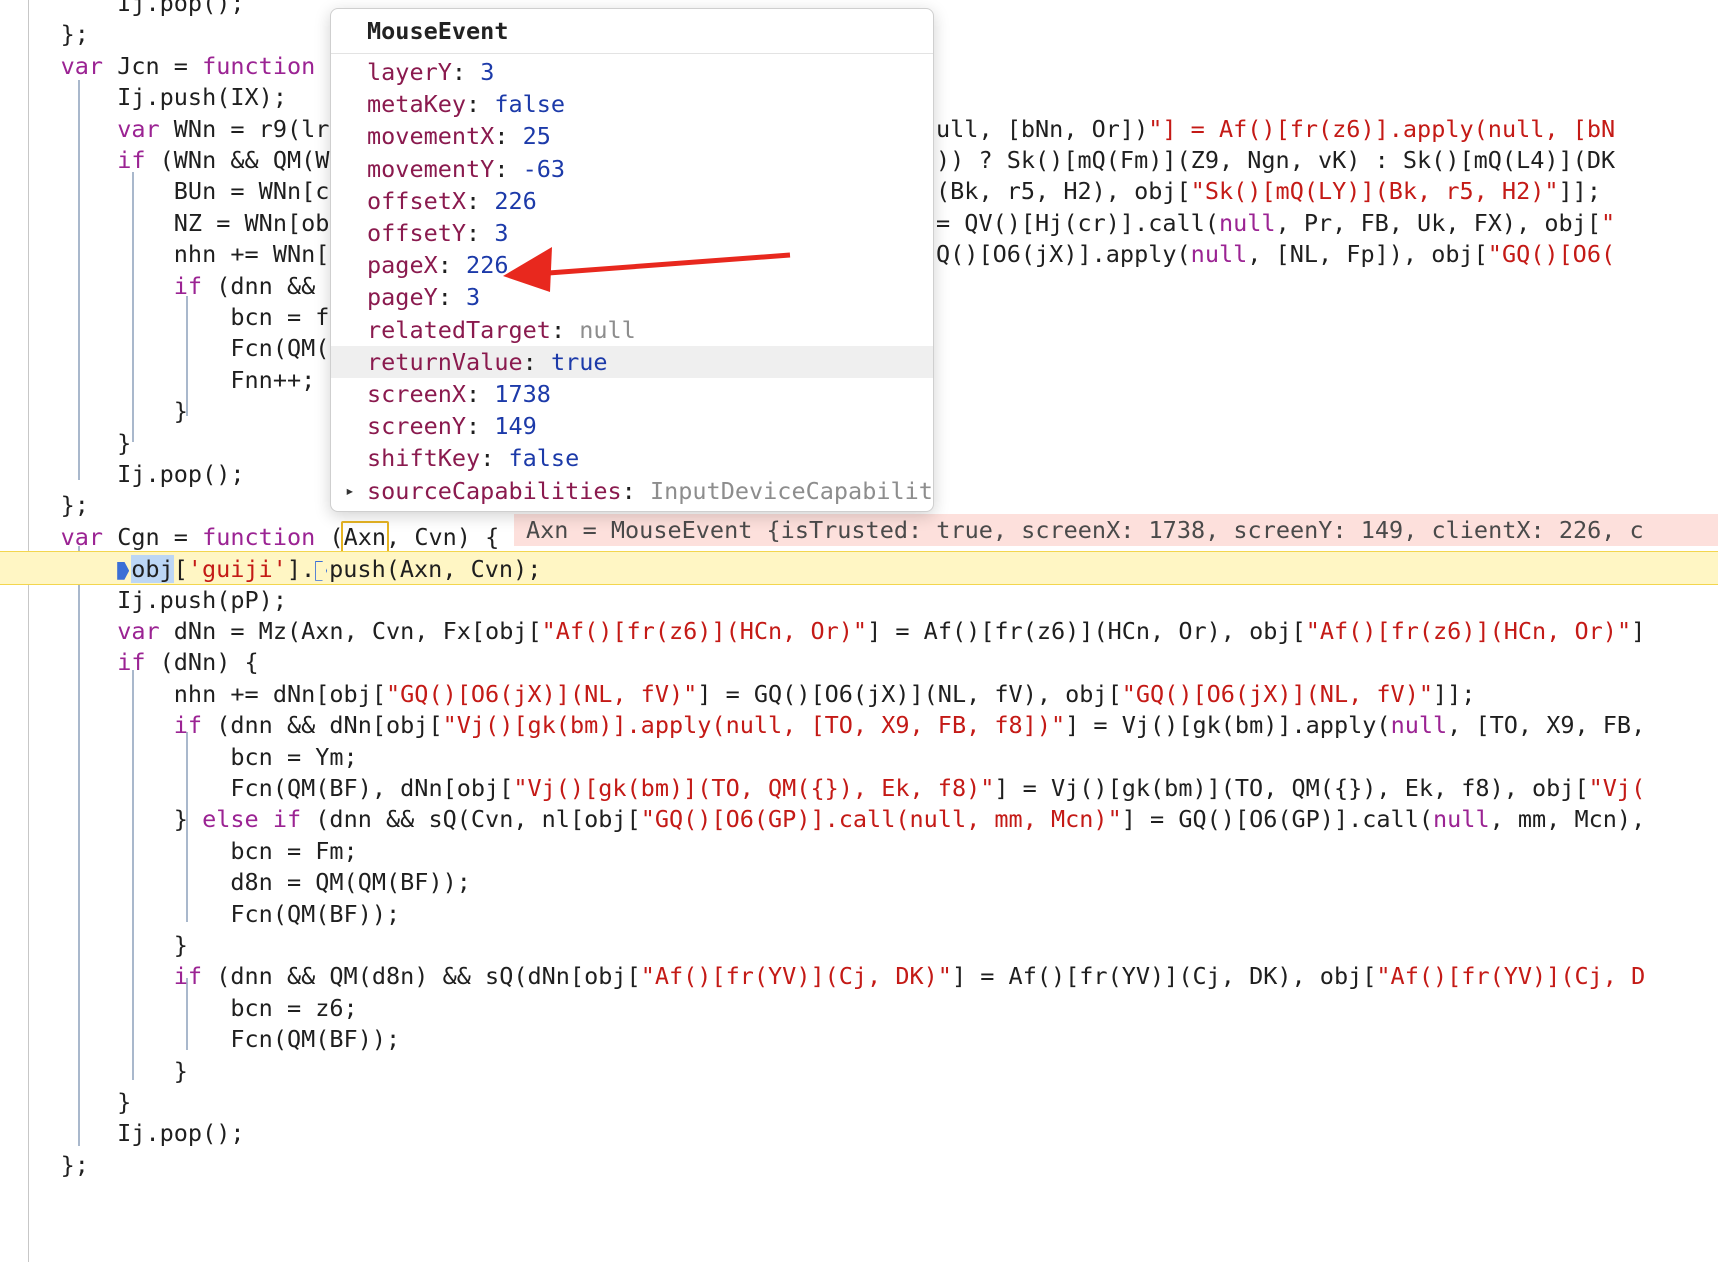  What do you see at coordinates (859, 882) in the screenshot?
I see `code-line: d8n = QM(QM(BF));` at bounding box center [859, 882].